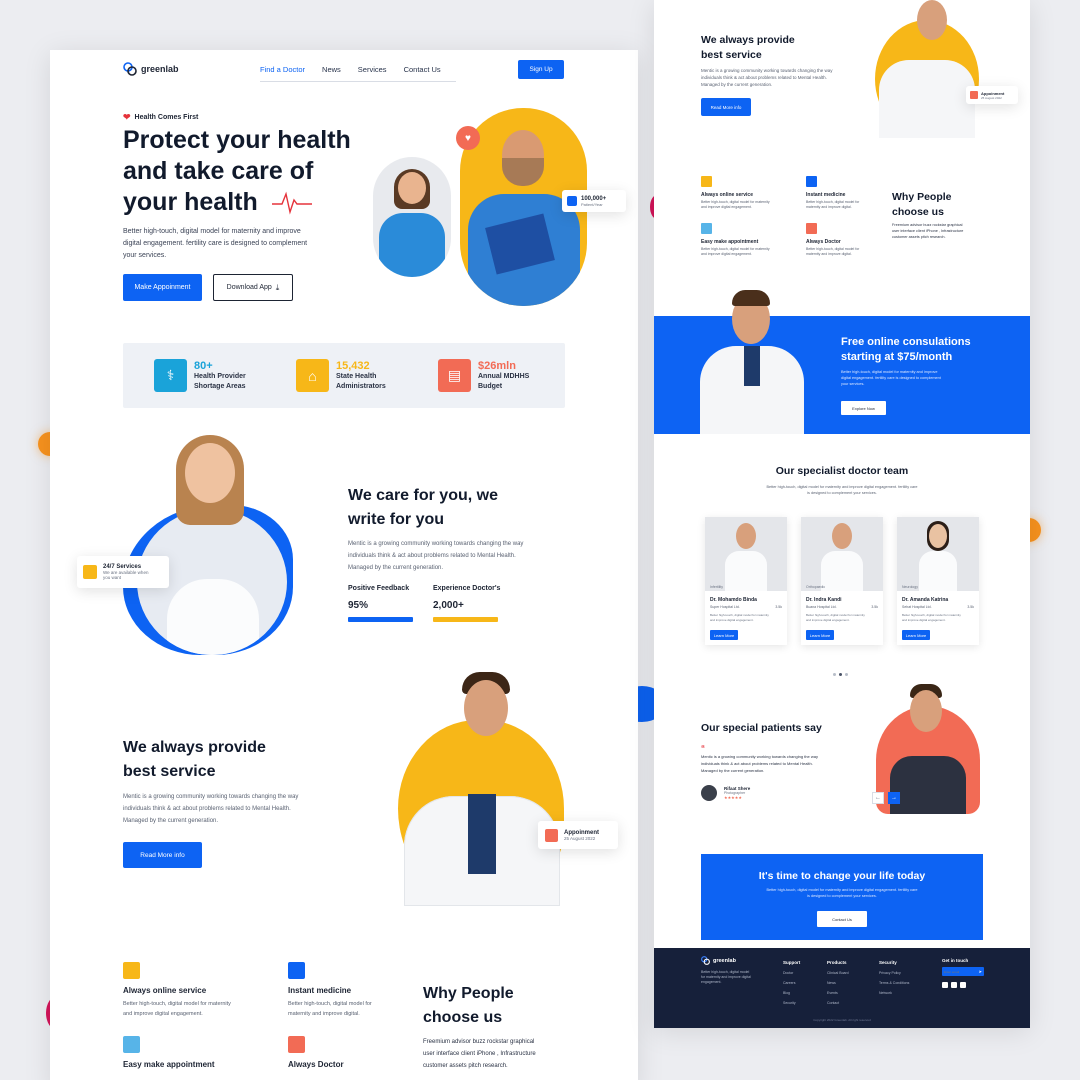  What do you see at coordinates (504, 376) in the screenshot?
I see `stat-label-budget-1: Annual MDHHS` at bounding box center [504, 376].